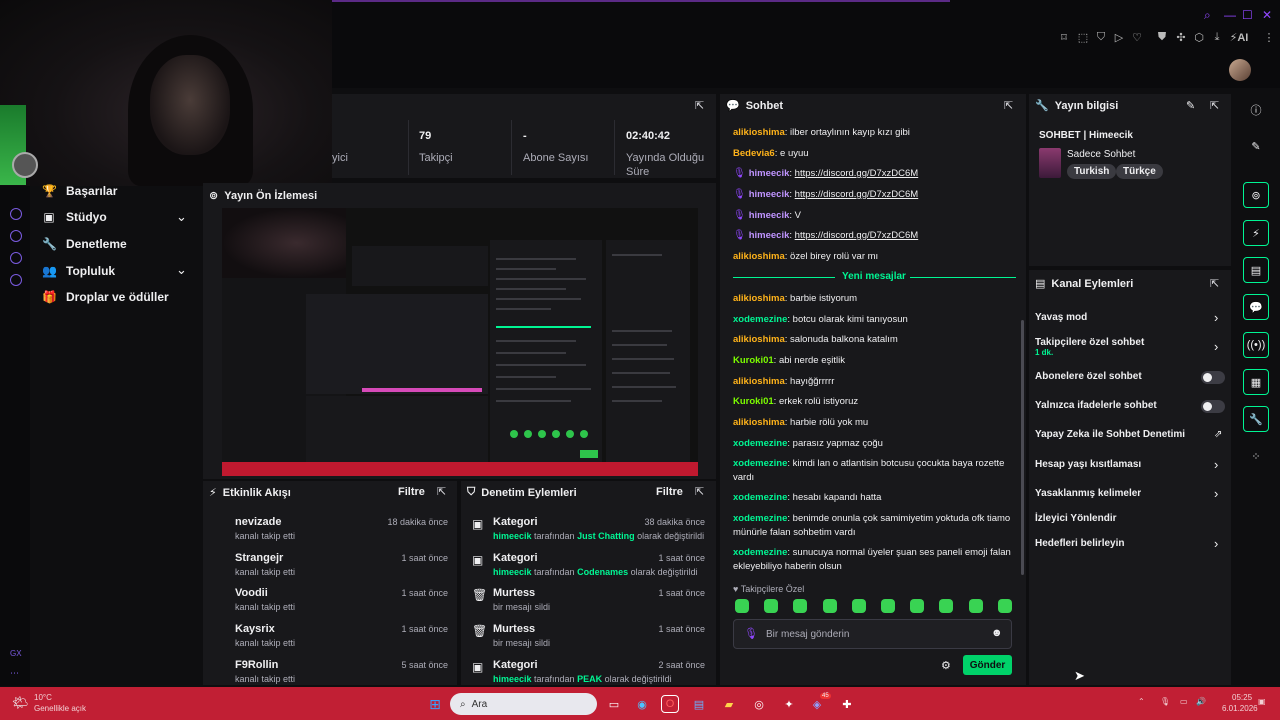 This screenshot has height=720, width=1280. I want to click on activity-user: nevizade, so click(258, 522).